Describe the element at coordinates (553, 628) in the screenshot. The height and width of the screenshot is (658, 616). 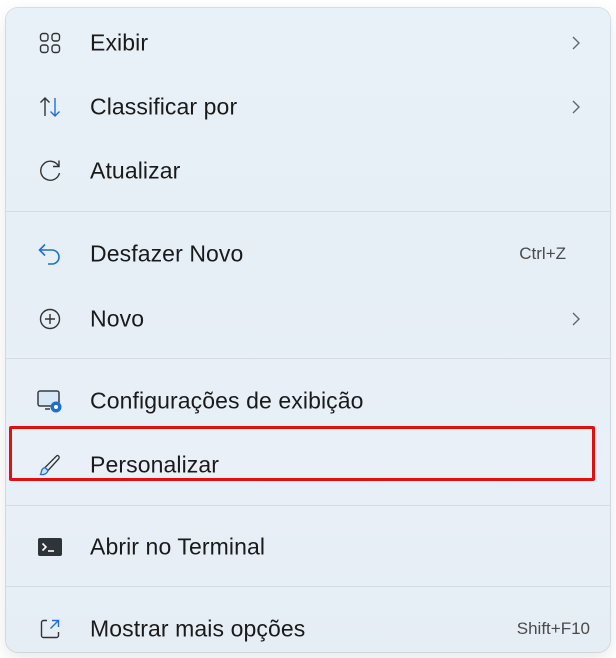
I see `shortcut-label: Shift+F10` at that location.